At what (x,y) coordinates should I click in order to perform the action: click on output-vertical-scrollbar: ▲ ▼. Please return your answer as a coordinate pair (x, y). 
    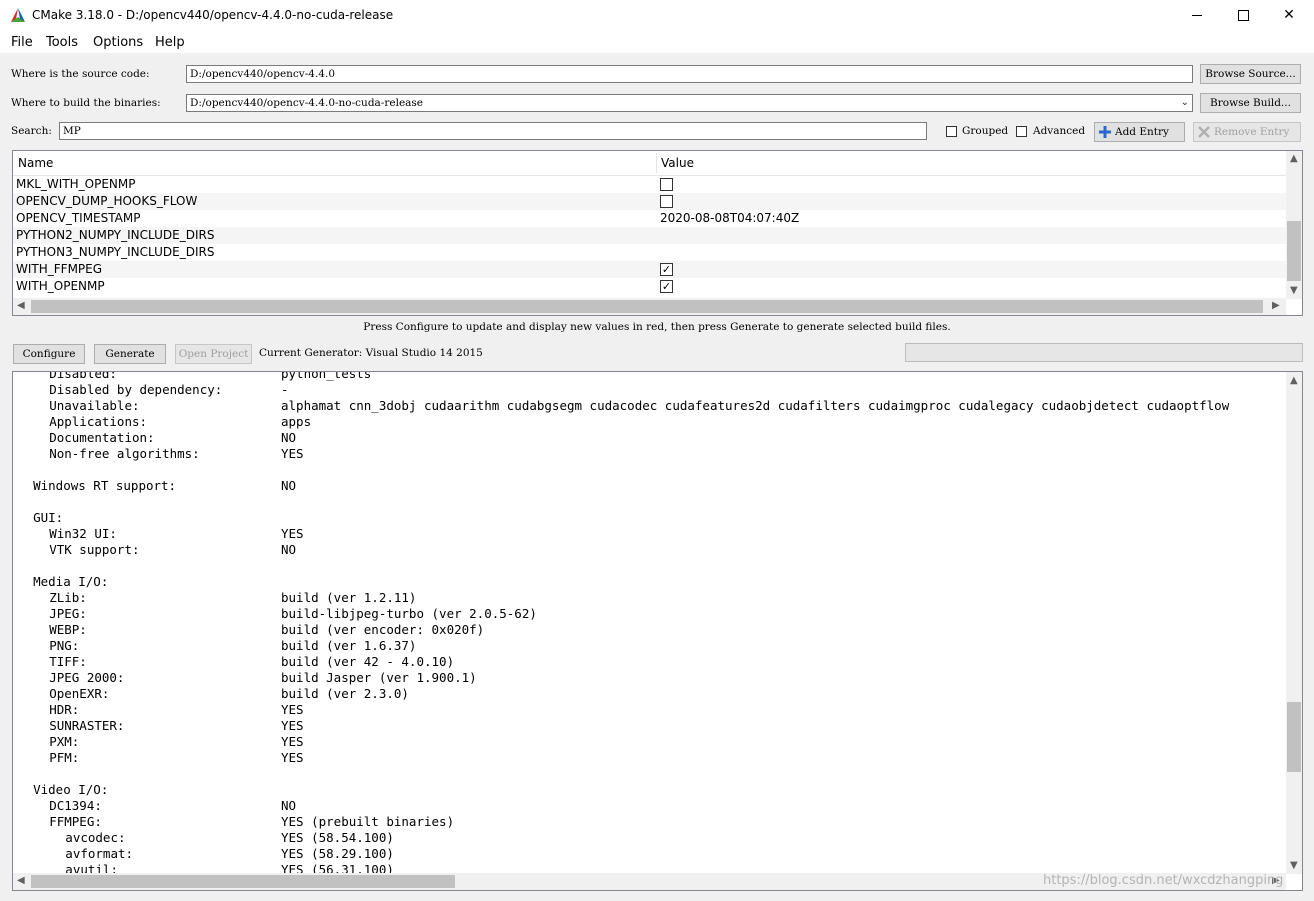
    Looking at the image, I should click on (1294, 623).